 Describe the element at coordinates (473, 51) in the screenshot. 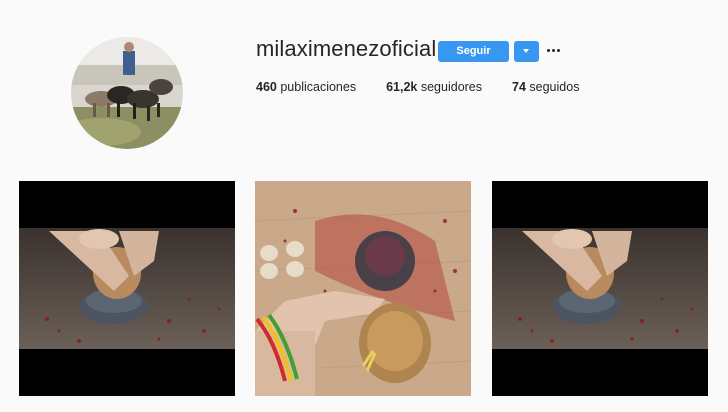

I see `follow-button: Seguir` at that location.